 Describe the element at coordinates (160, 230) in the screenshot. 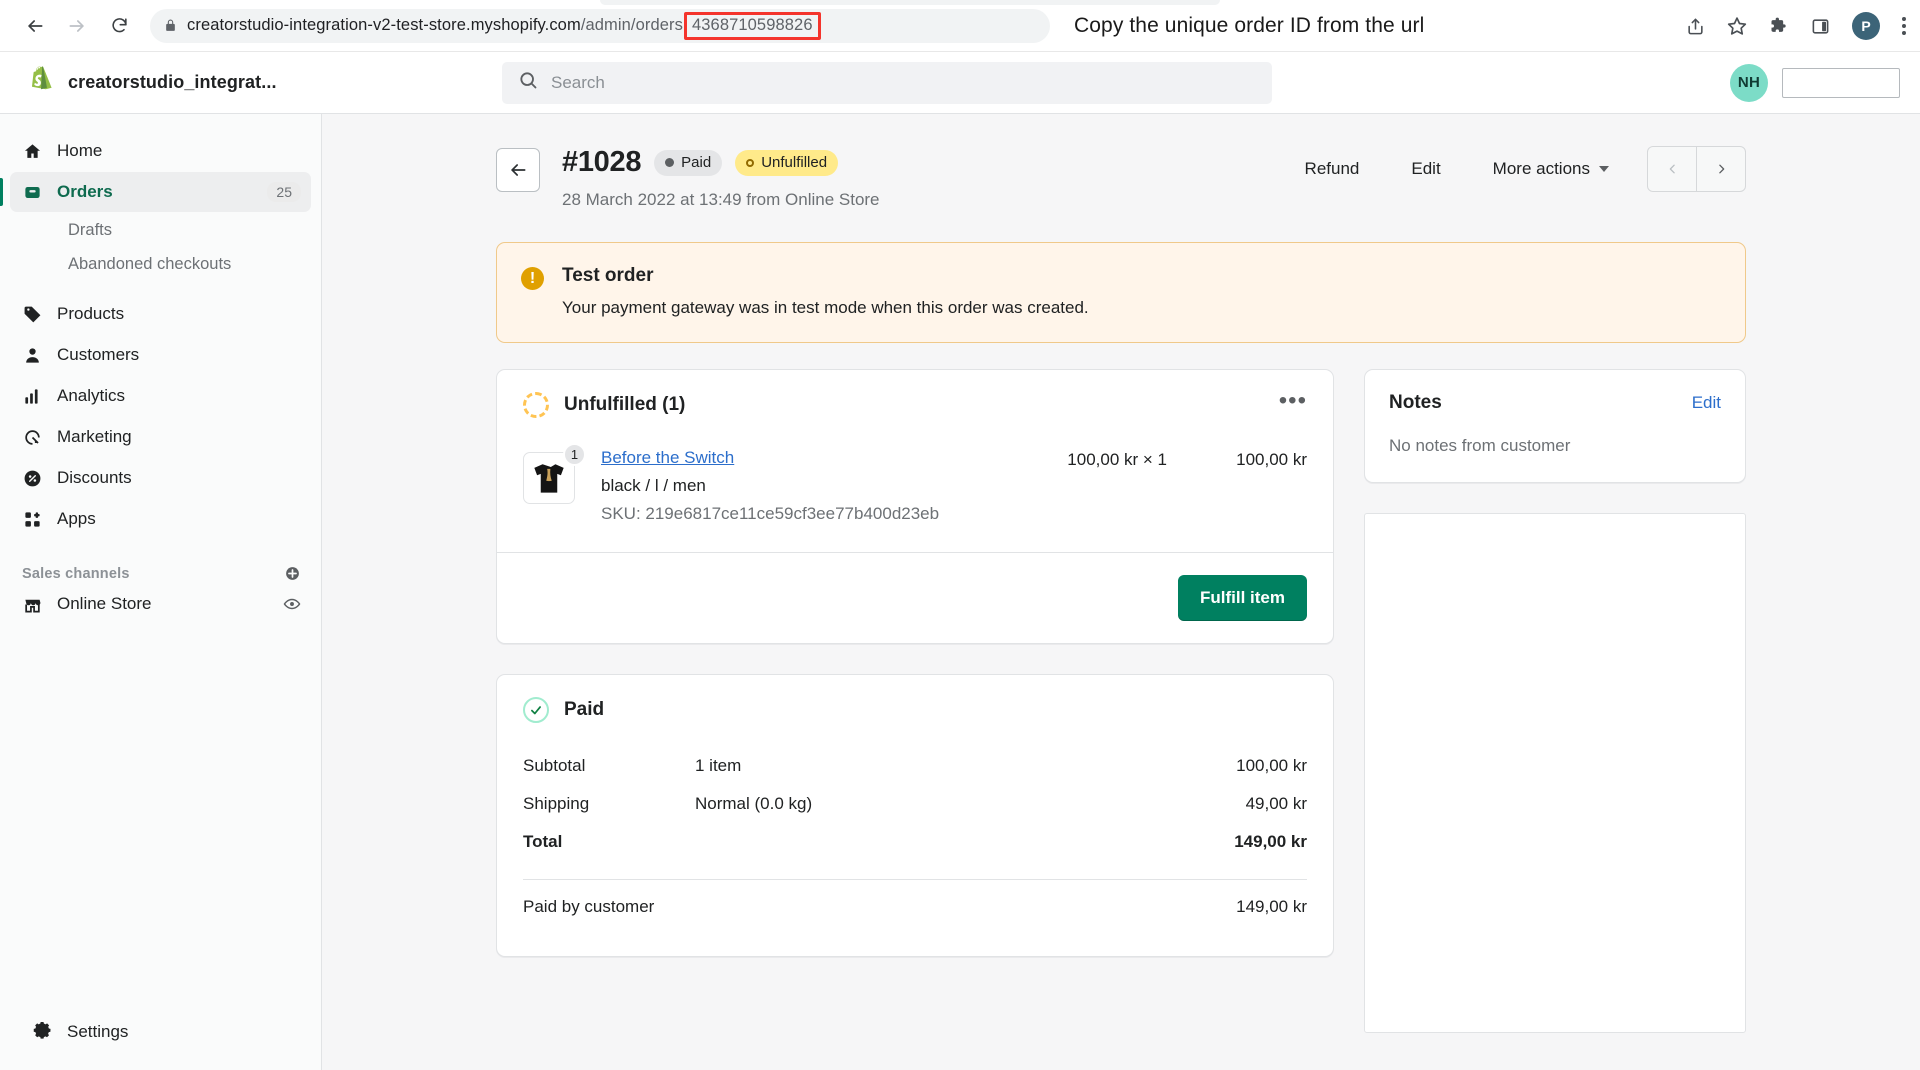

I see `sidebar-item-drafts: Drafts` at that location.